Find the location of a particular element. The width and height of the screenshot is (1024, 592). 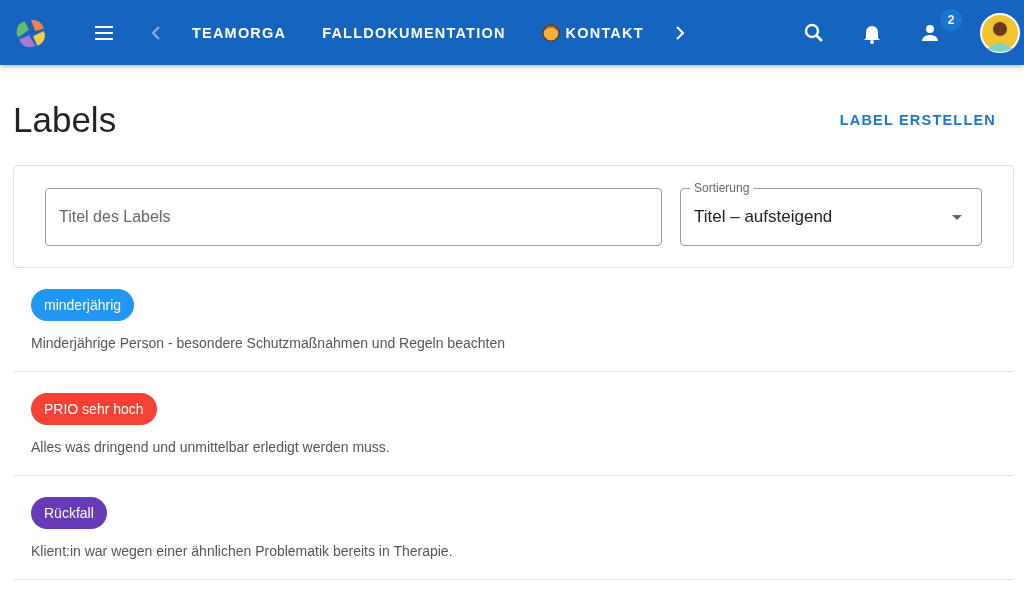

page-title: Labels is located at coordinates (65, 120).